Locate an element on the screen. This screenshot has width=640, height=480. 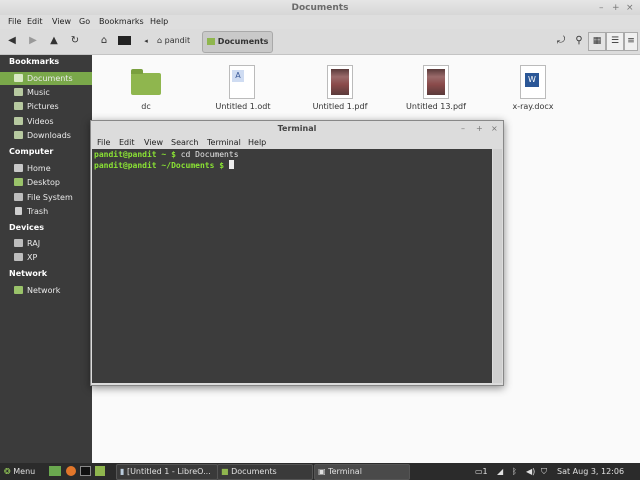
breadcrumb-current-label: Documents is located at coordinates (243, 41).